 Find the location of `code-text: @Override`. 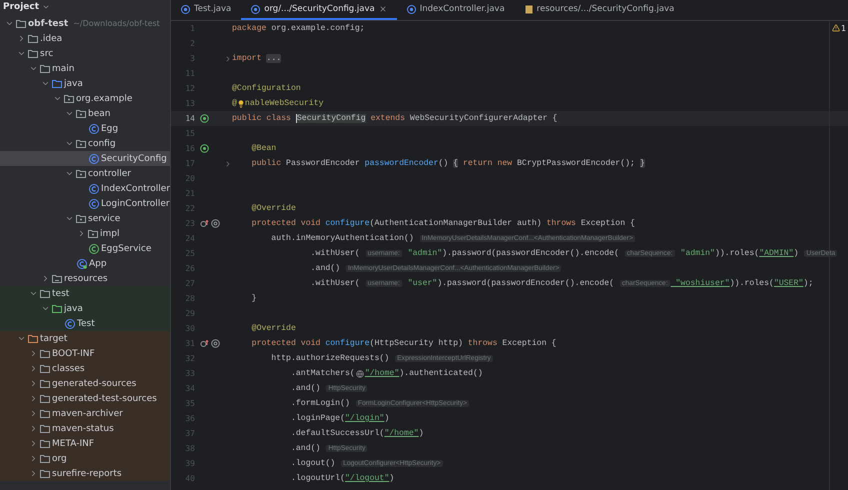

code-text: @Override is located at coordinates (273, 208).